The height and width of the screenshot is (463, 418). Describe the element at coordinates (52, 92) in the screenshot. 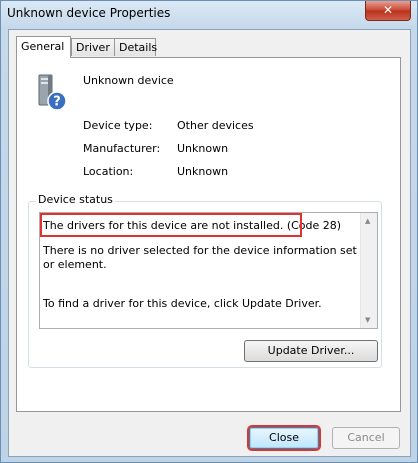

I see `unknown-device-icon: ?` at that location.